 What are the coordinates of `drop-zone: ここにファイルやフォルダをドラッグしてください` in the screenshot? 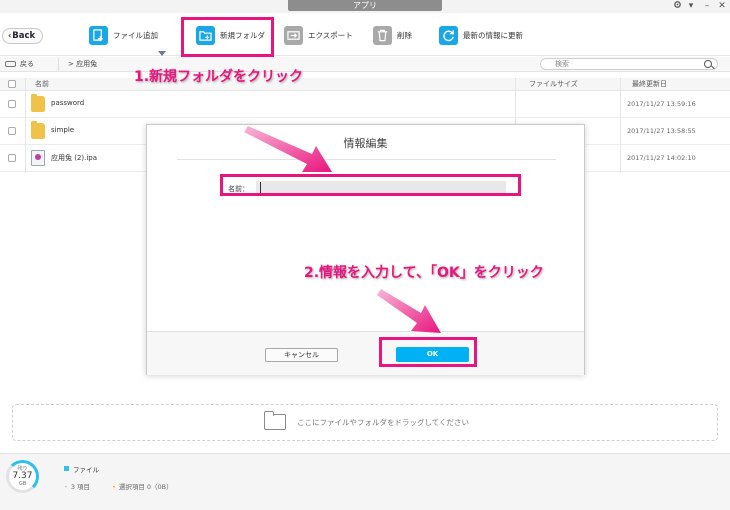 It's located at (365, 422).